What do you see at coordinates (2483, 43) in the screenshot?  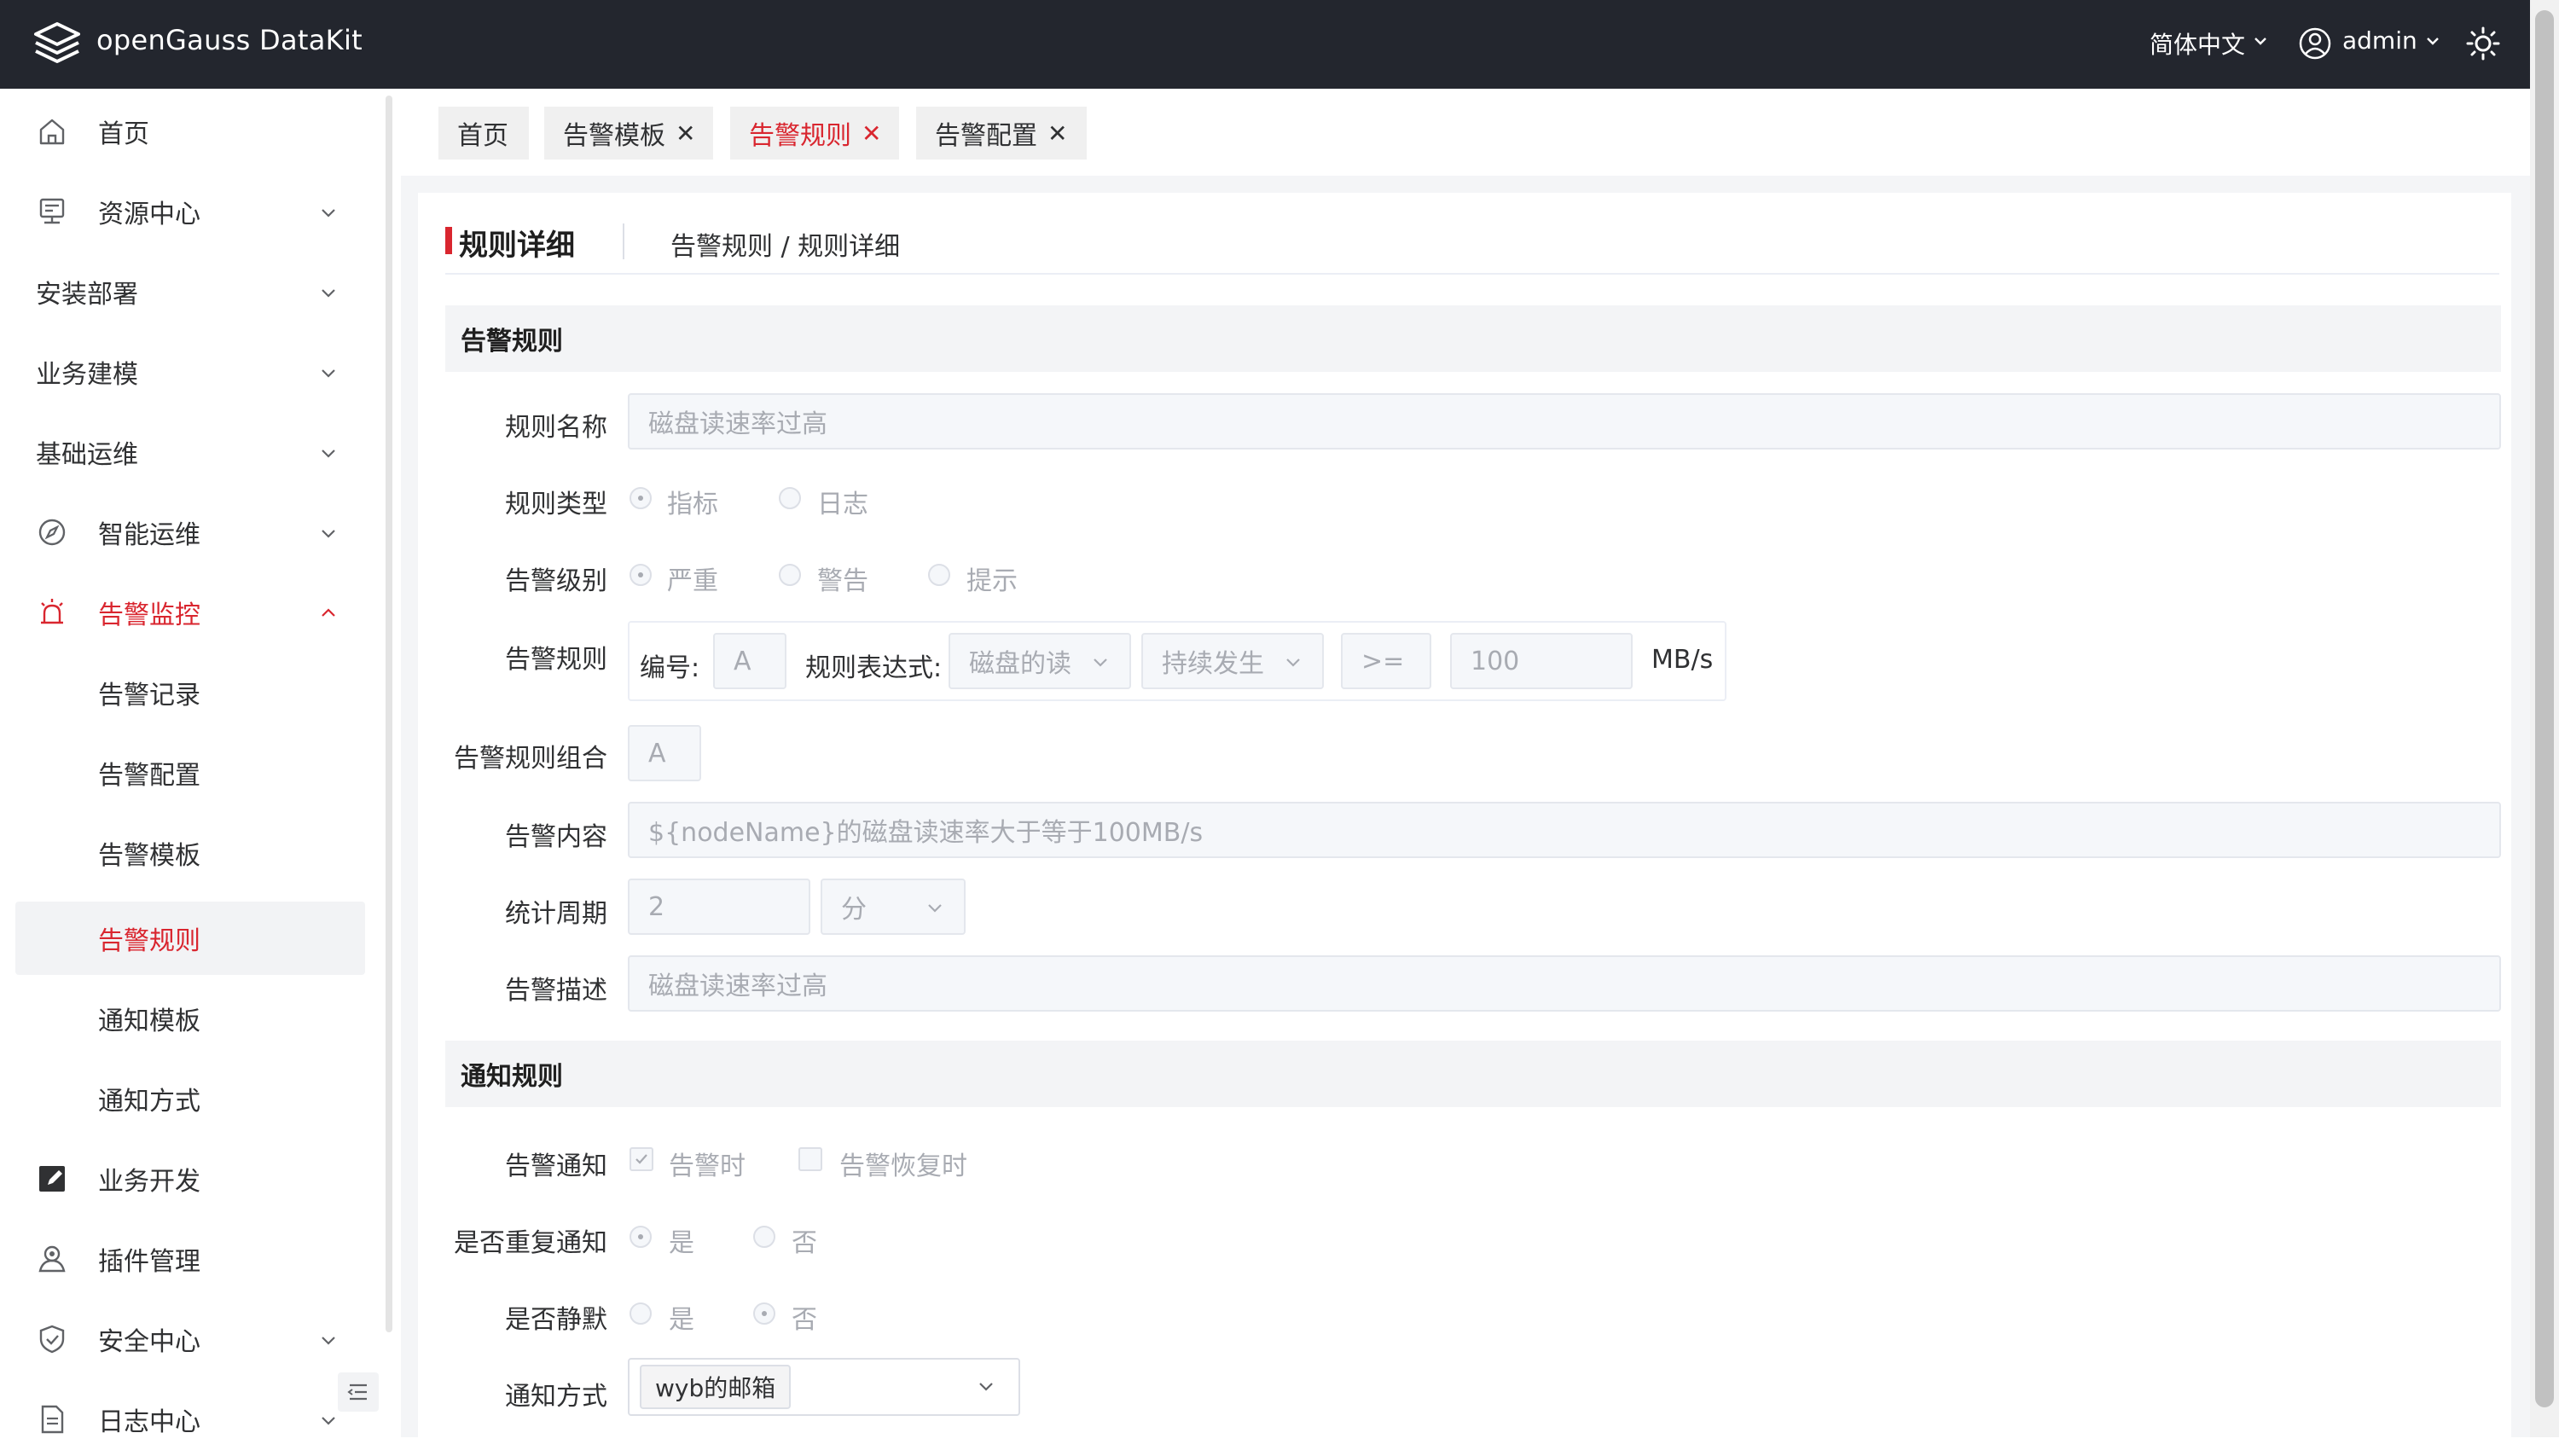 I see `sun-icon` at bounding box center [2483, 43].